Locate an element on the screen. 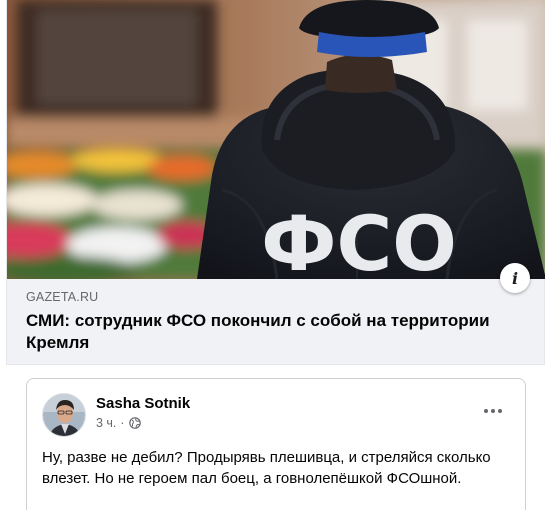  post-timestamp: 3 ч. is located at coordinates (106, 423).